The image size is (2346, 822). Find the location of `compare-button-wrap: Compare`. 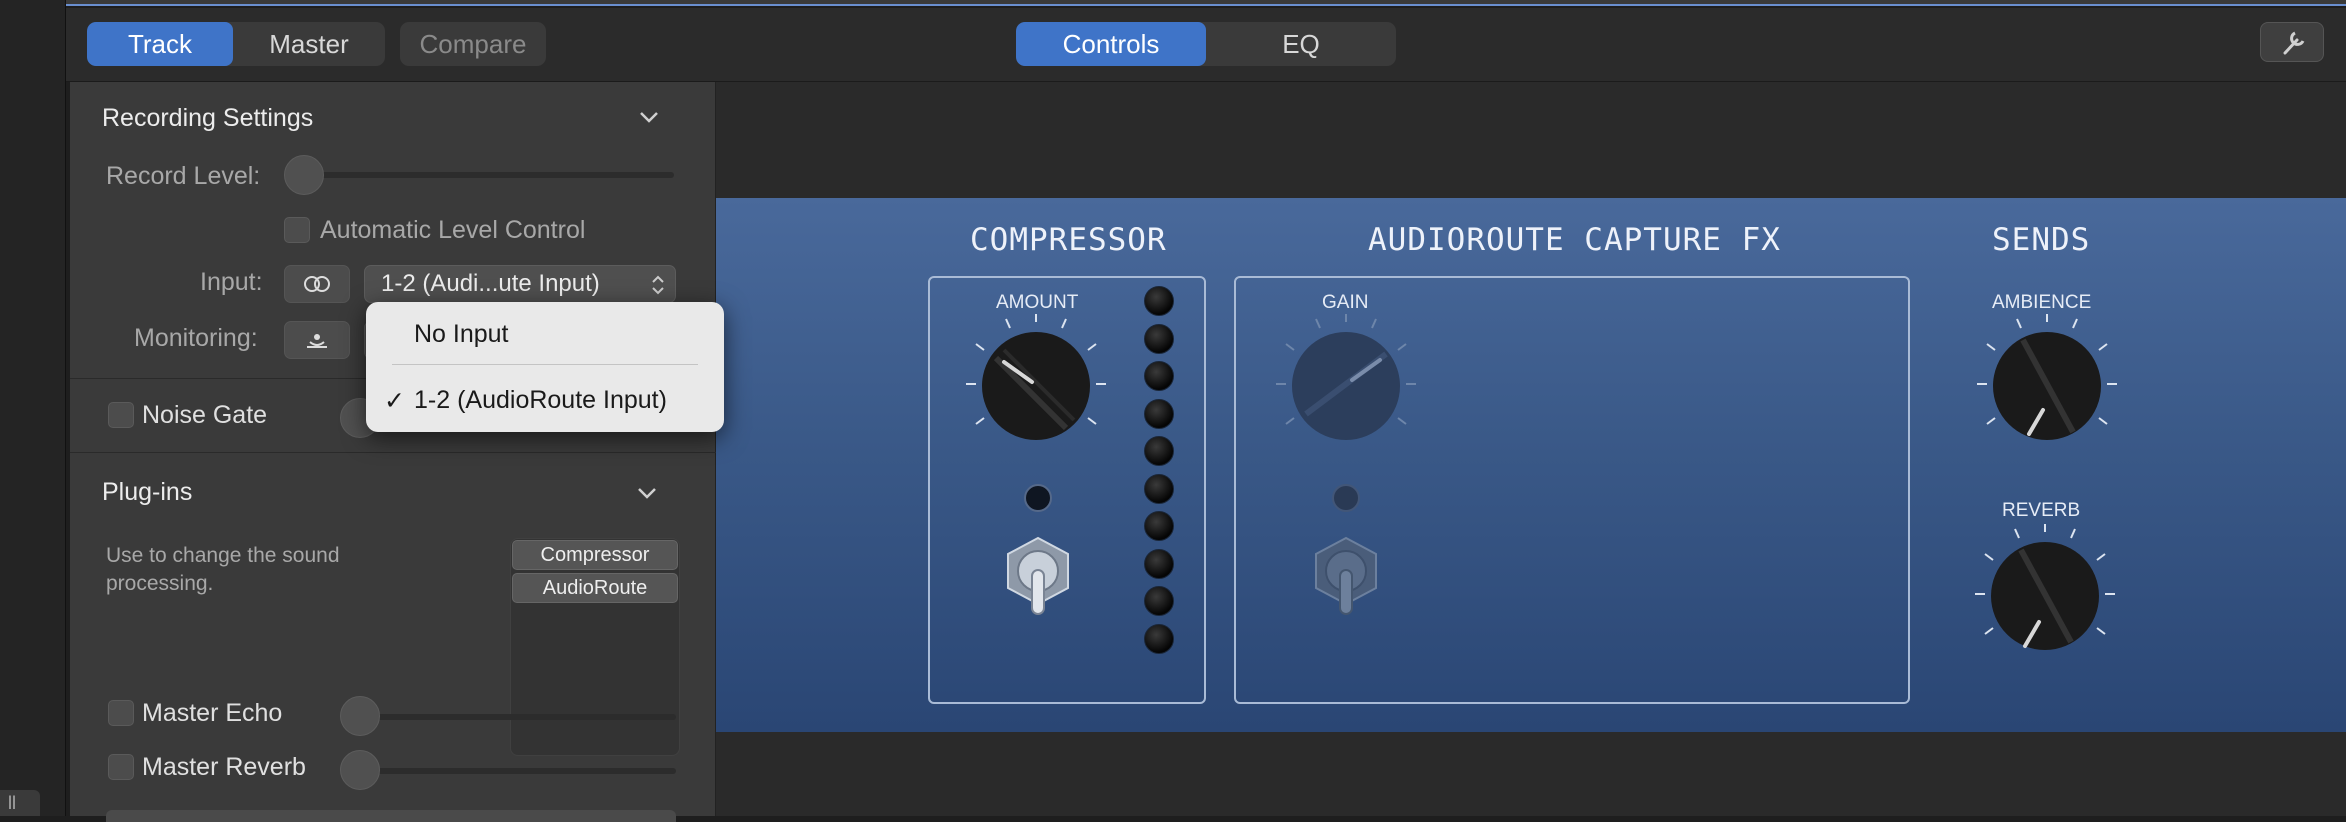

compare-button-wrap: Compare is located at coordinates (473, 44).